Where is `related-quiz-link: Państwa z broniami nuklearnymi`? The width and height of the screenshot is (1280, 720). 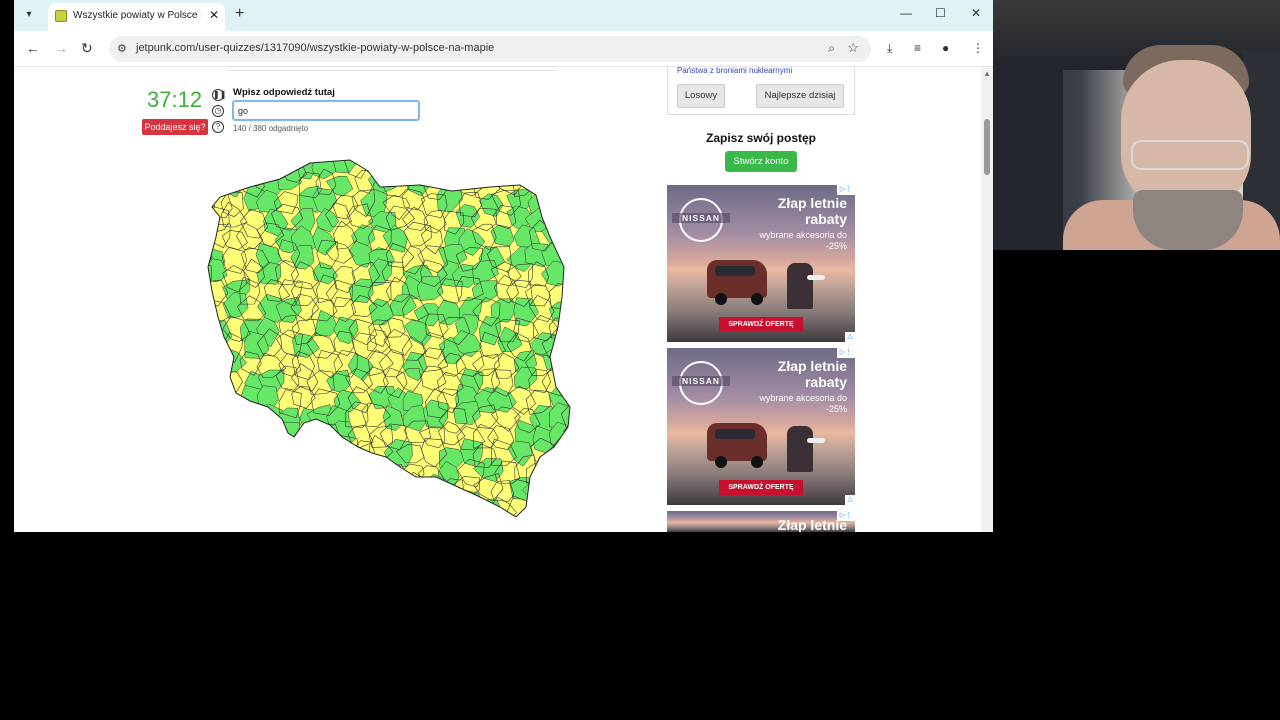 related-quiz-link: Państwa z broniami nuklearnymi is located at coordinates (734, 70).